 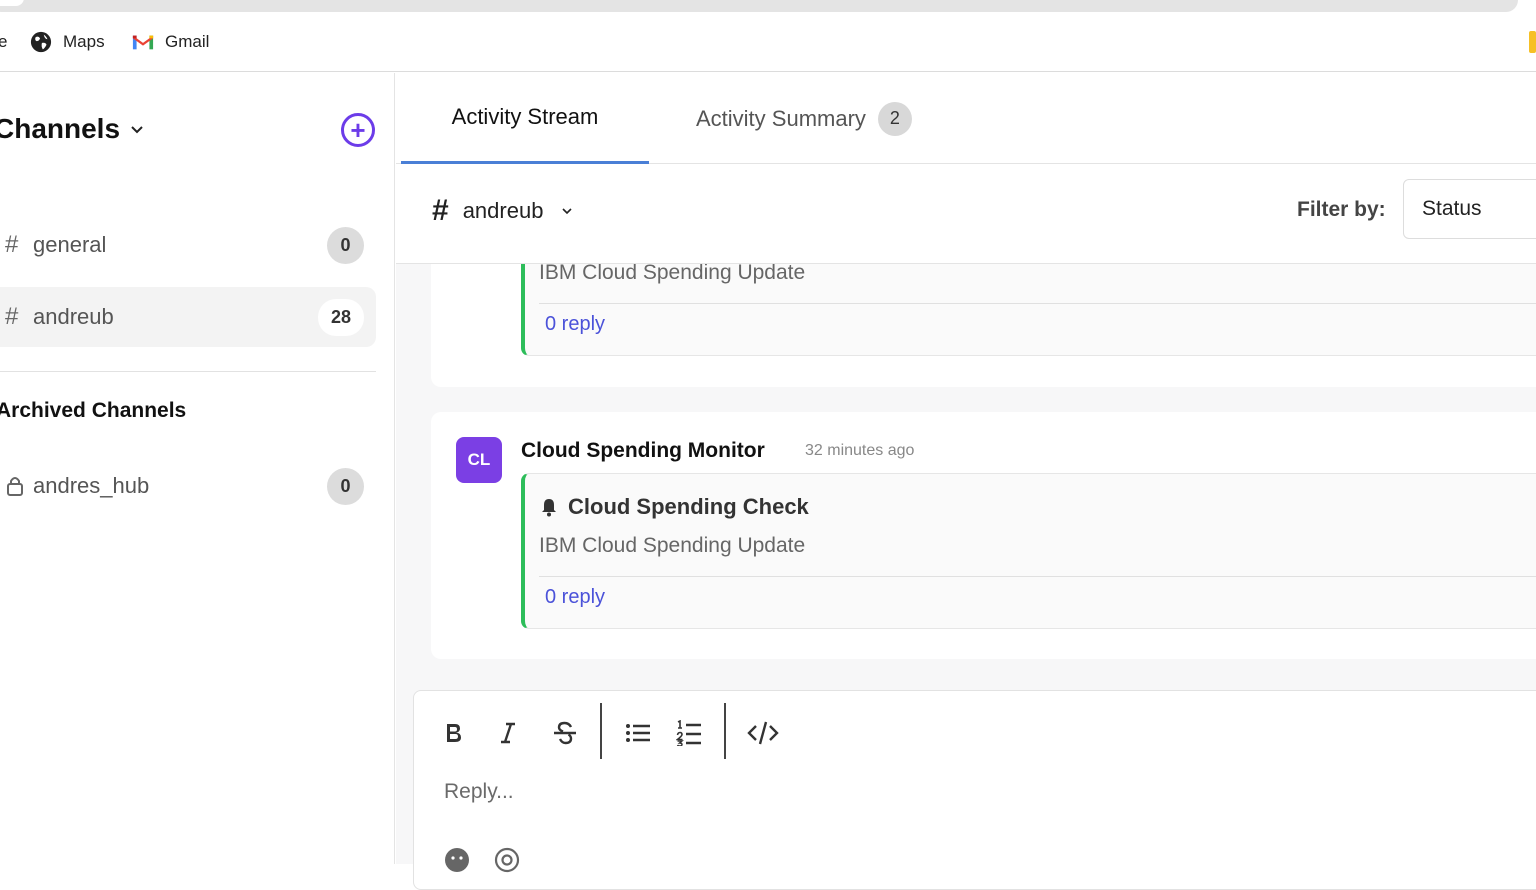 I want to click on numbered-list-icon, so click(x=688, y=733).